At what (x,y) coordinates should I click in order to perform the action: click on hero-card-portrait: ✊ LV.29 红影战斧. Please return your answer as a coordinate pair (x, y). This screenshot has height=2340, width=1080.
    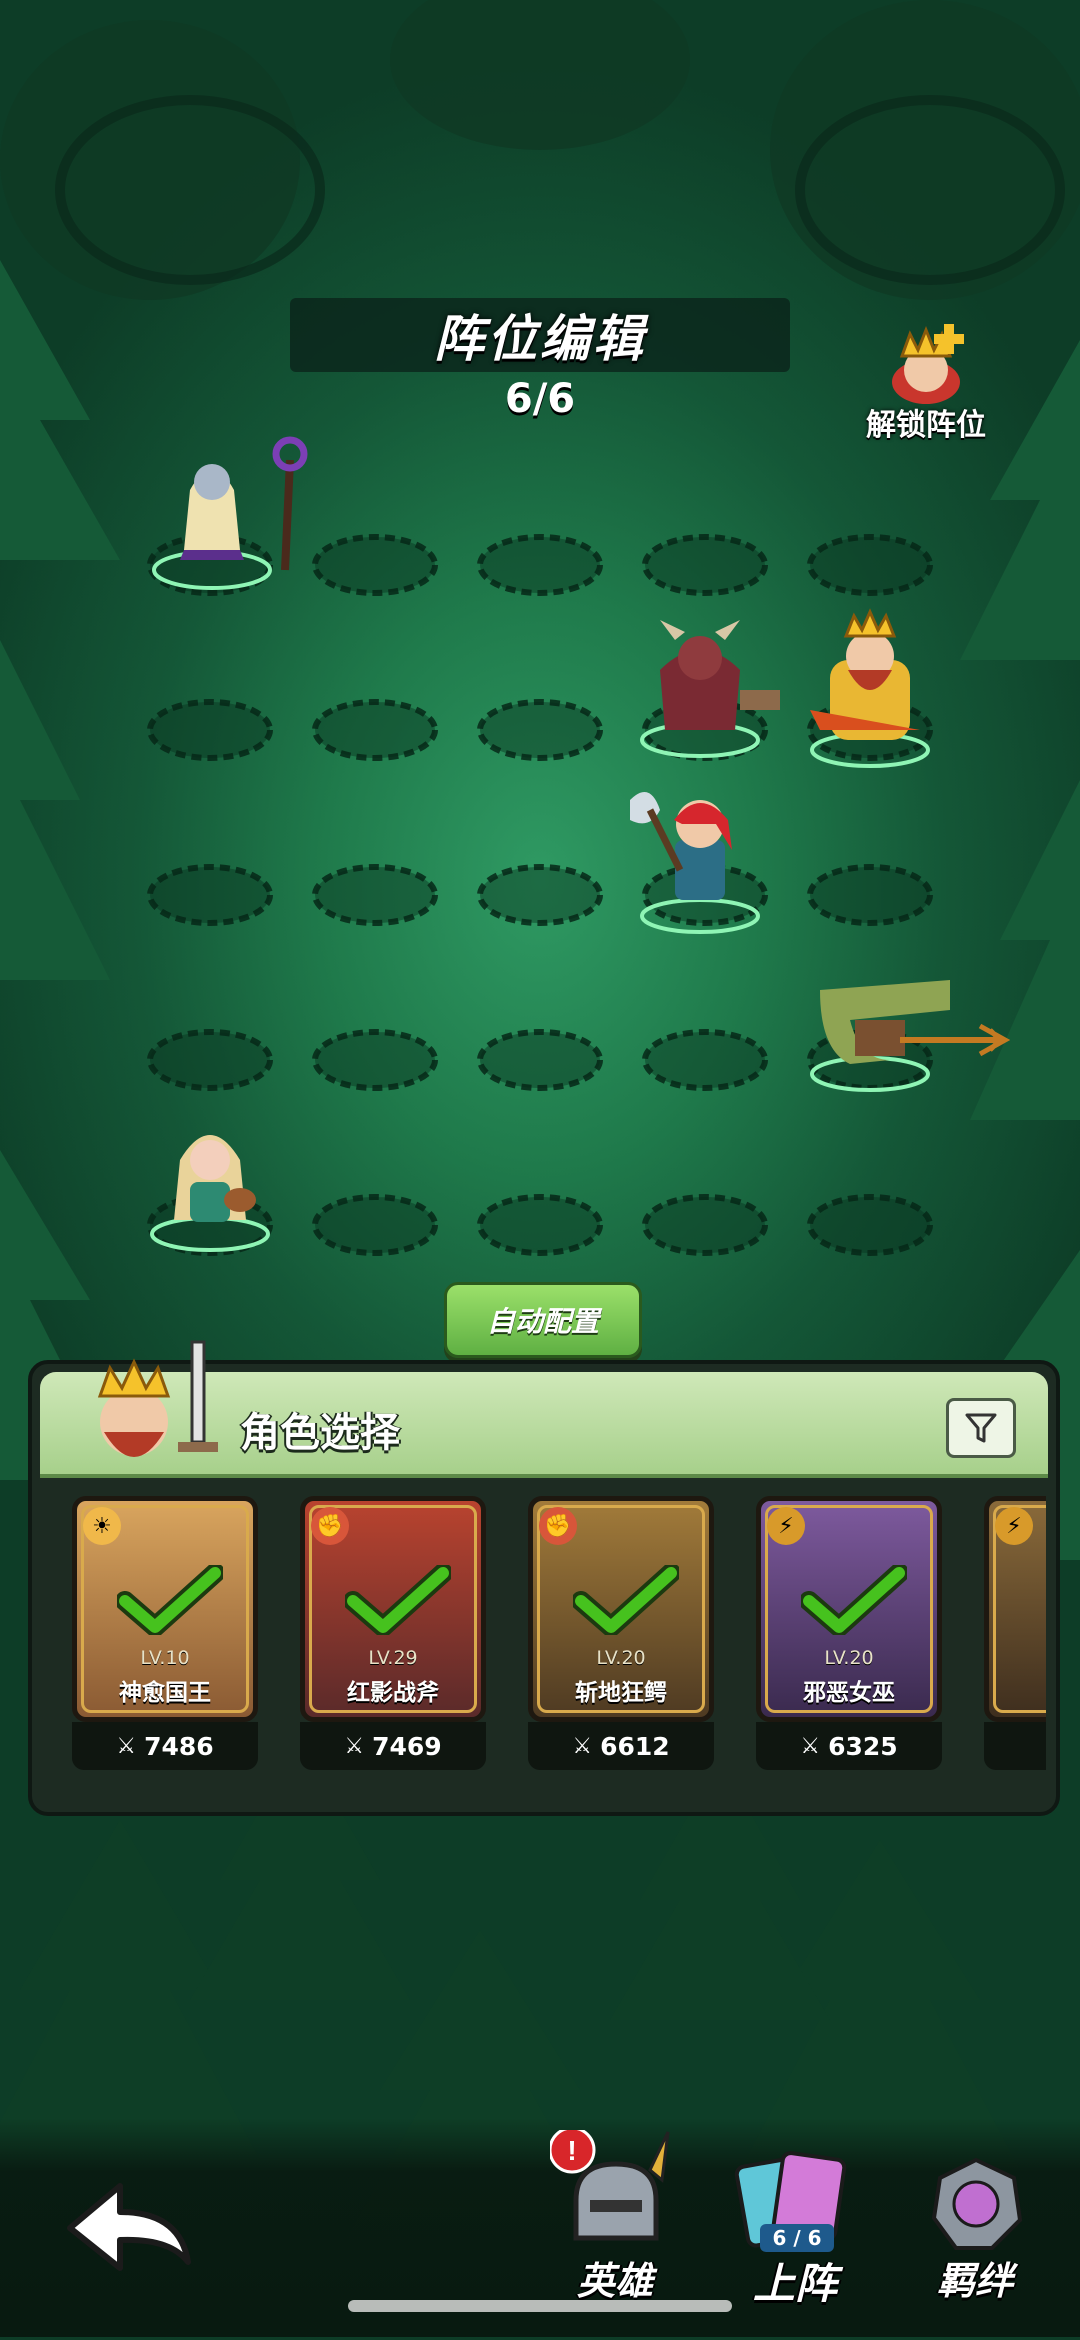
    Looking at the image, I should click on (393, 1609).